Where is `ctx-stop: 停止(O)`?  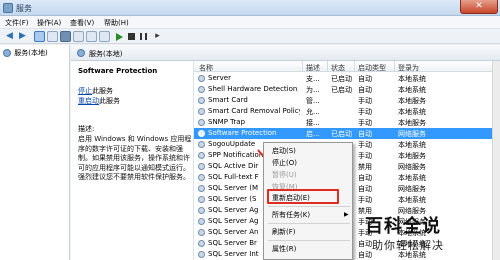
ctx-stop: 停止(O) is located at coordinates (284, 163).